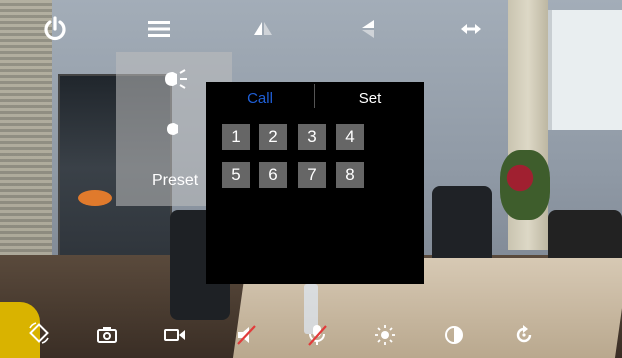 The width and height of the screenshot is (622, 358). What do you see at coordinates (385, 335) in the screenshot?
I see `brightness-icon` at bounding box center [385, 335].